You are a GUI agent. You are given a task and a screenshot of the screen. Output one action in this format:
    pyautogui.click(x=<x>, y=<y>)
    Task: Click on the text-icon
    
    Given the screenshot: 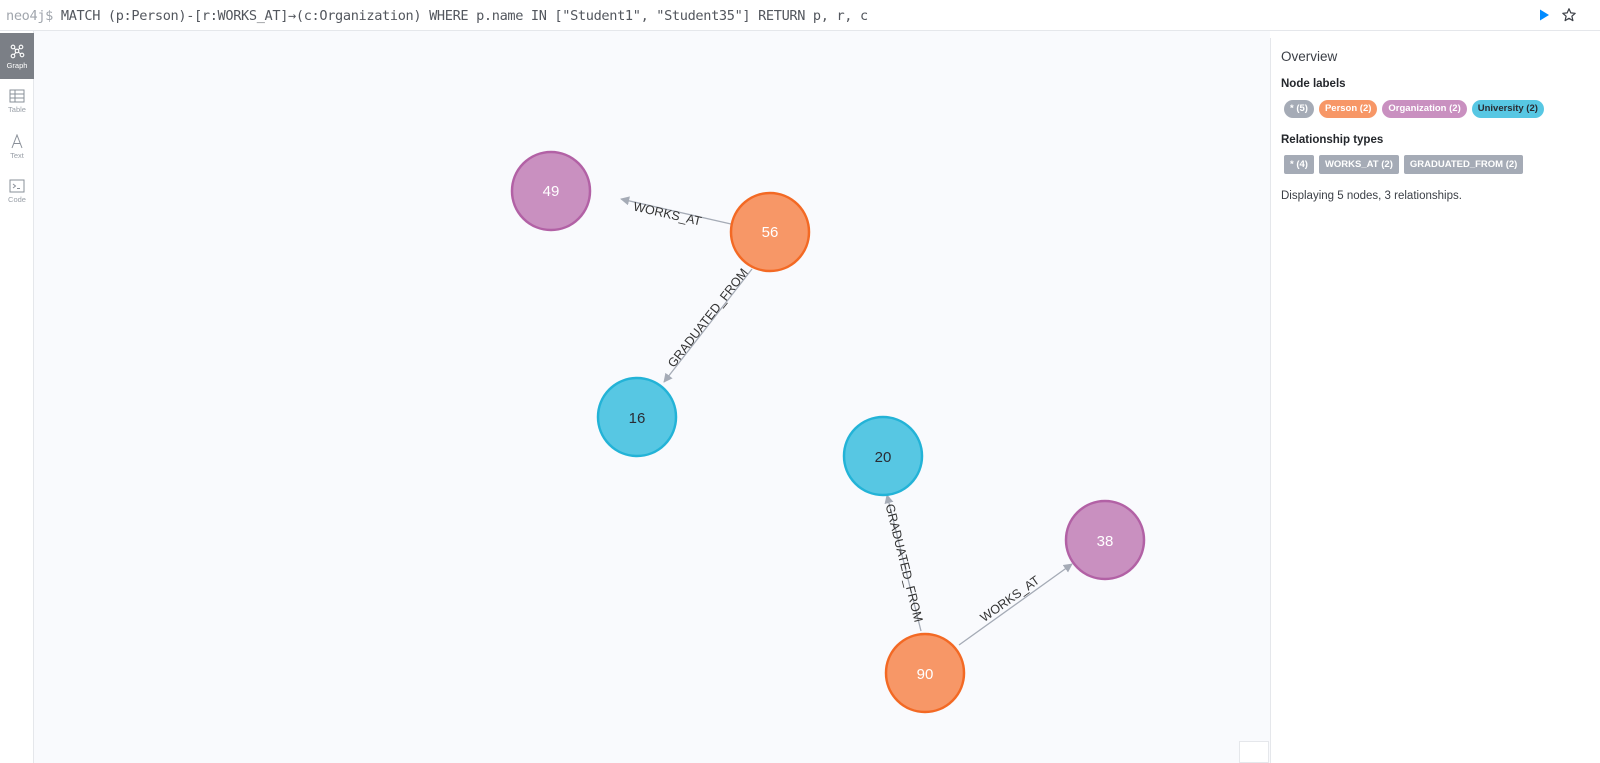 What is the action you would take?
    pyautogui.click(x=17, y=141)
    